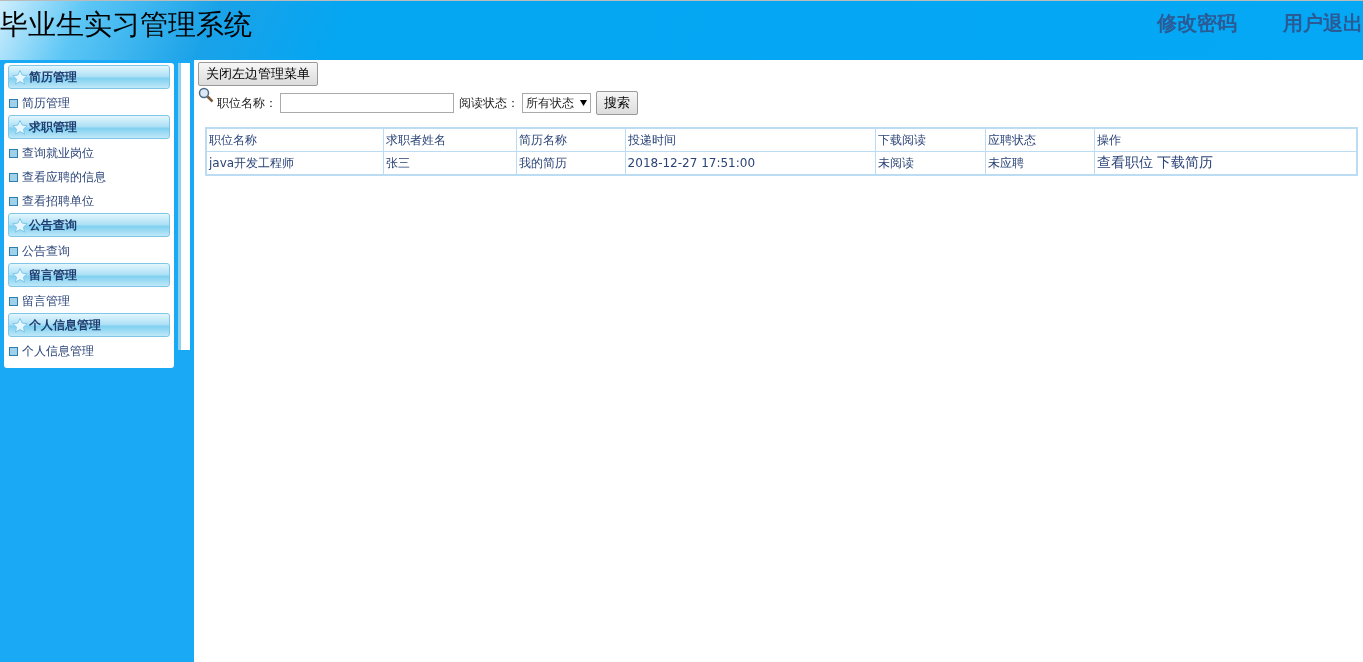 The image size is (1363, 662). What do you see at coordinates (450, 140) in the screenshot?
I see `column-header: 求职者姓名` at bounding box center [450, 140].